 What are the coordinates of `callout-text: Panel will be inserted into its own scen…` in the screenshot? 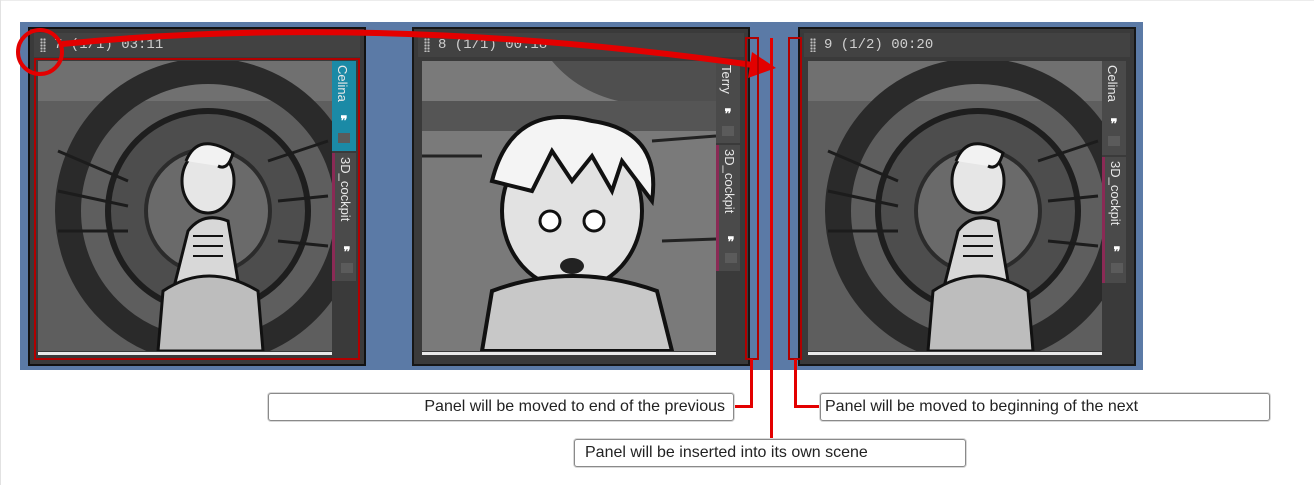 It's located at (726, 452).